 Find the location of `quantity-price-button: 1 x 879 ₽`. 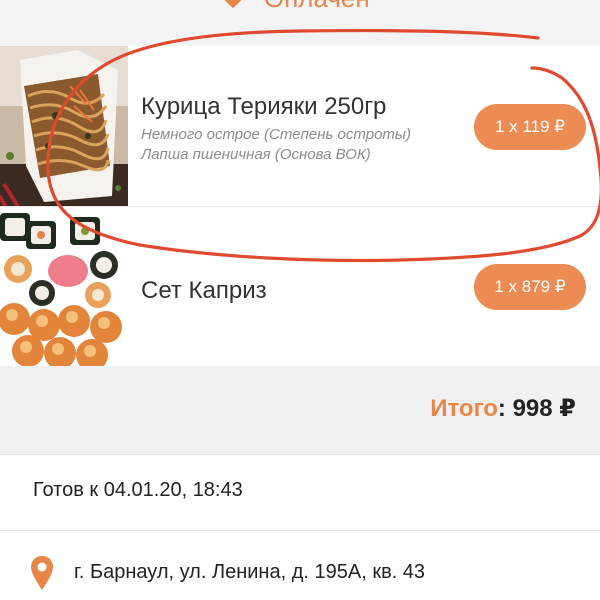

quantity-price-button: 1 x 879 ₽ is located at coordinates (530, 287).